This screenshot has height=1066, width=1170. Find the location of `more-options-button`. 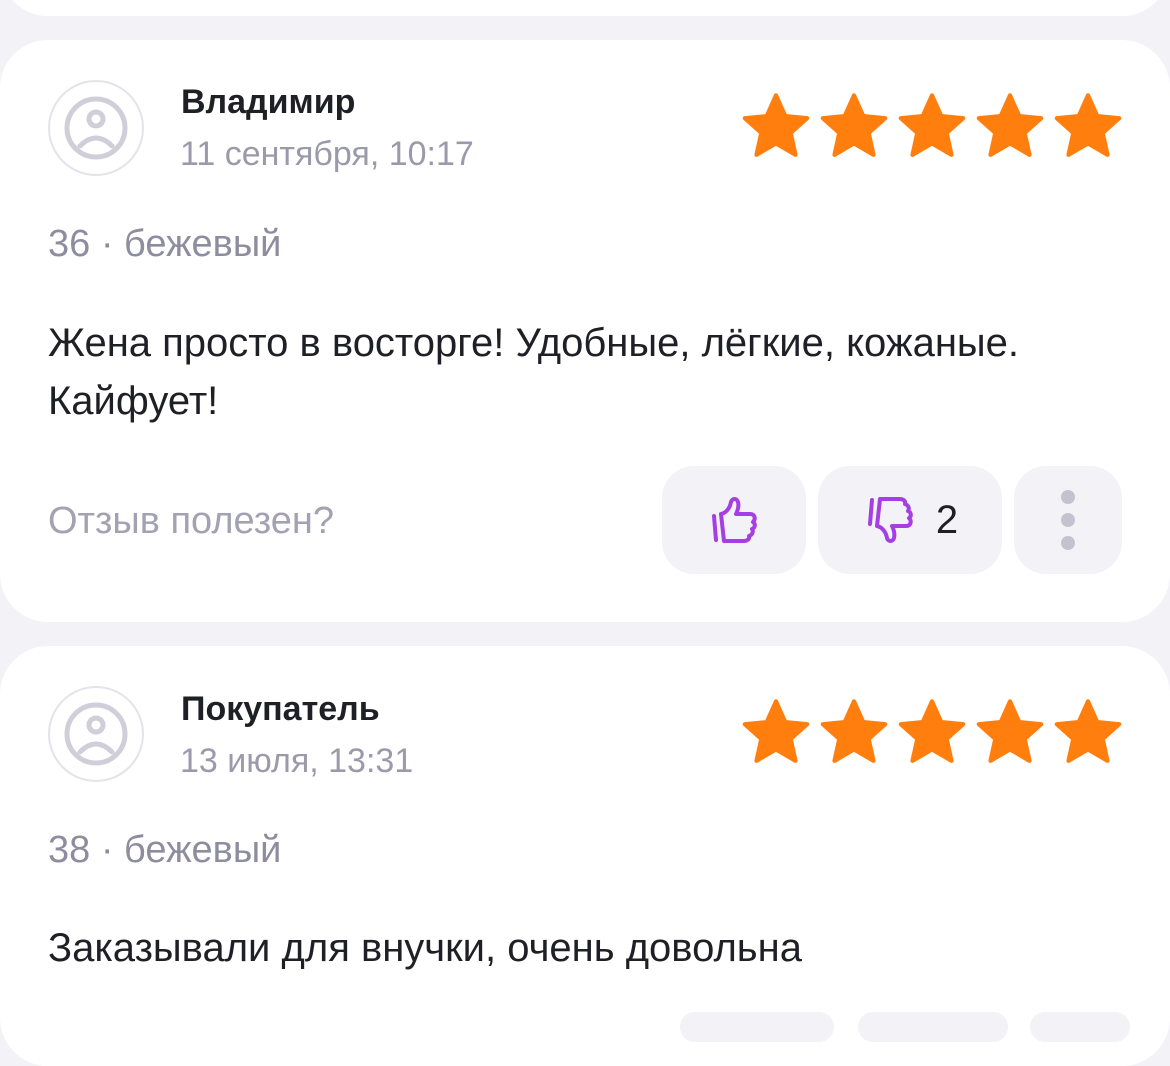

more-options-button is located at coordinates (1068, 520).